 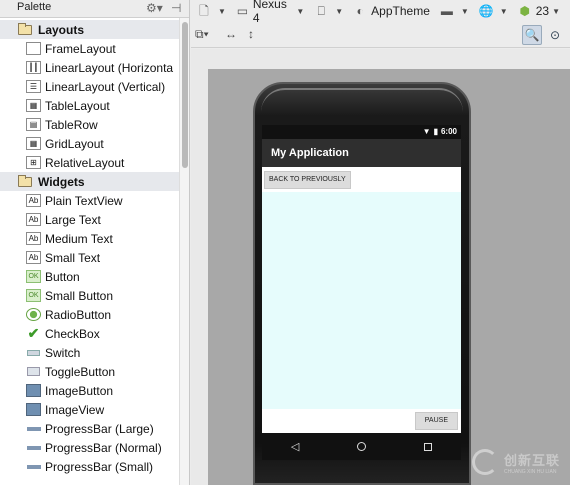 I want to click on palette-group-layouts: Layouts, so click(x=89, y=29).